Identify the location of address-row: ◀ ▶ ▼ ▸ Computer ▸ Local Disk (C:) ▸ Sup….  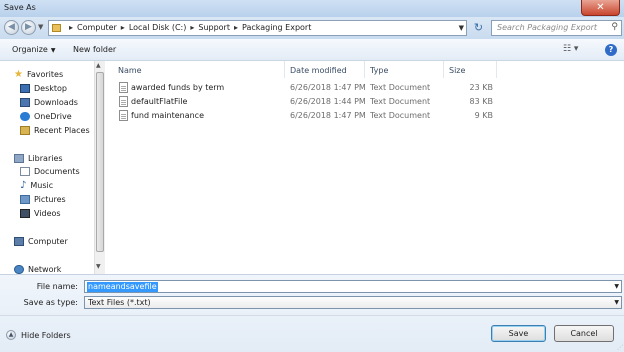
(312, 28).